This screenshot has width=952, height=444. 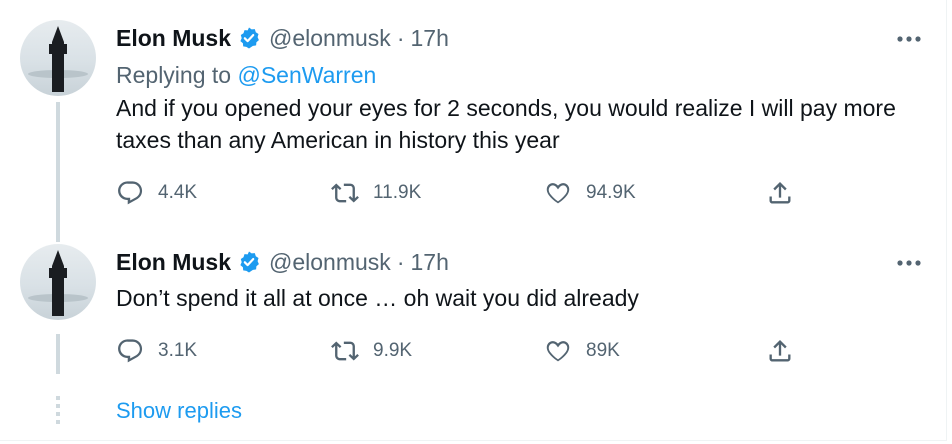 I want to click on retweet-count: 9.9K, so click(x=393, y=350).